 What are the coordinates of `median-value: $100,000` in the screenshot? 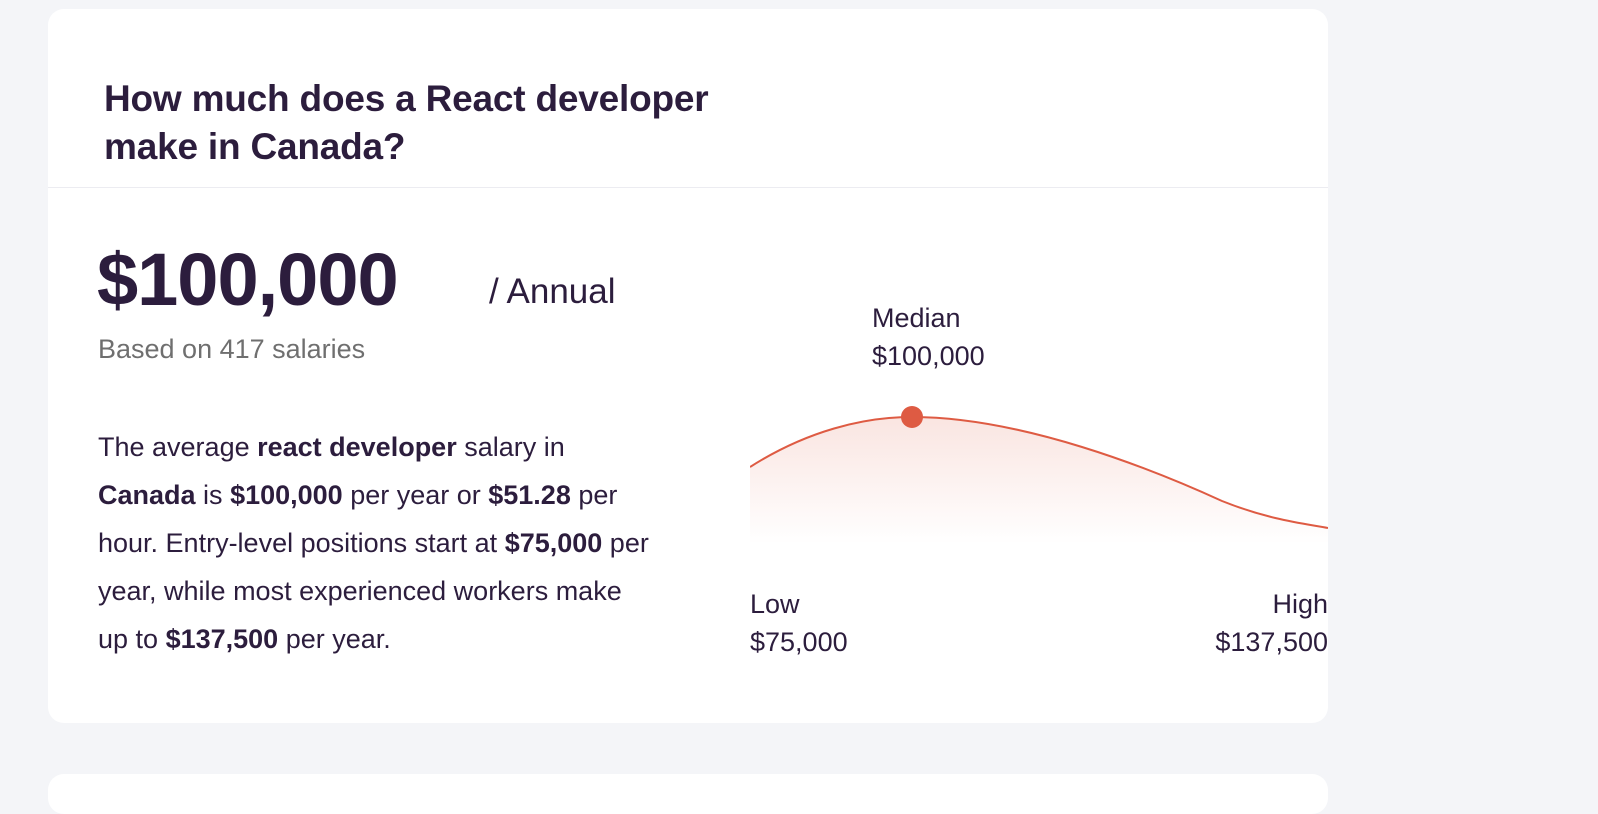 It's located at (928, 356).